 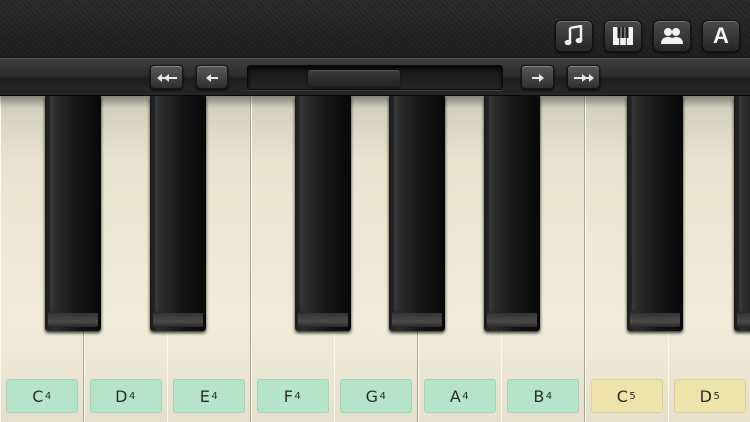 I want to click on navigation-strip, so click(x=375, y=77).